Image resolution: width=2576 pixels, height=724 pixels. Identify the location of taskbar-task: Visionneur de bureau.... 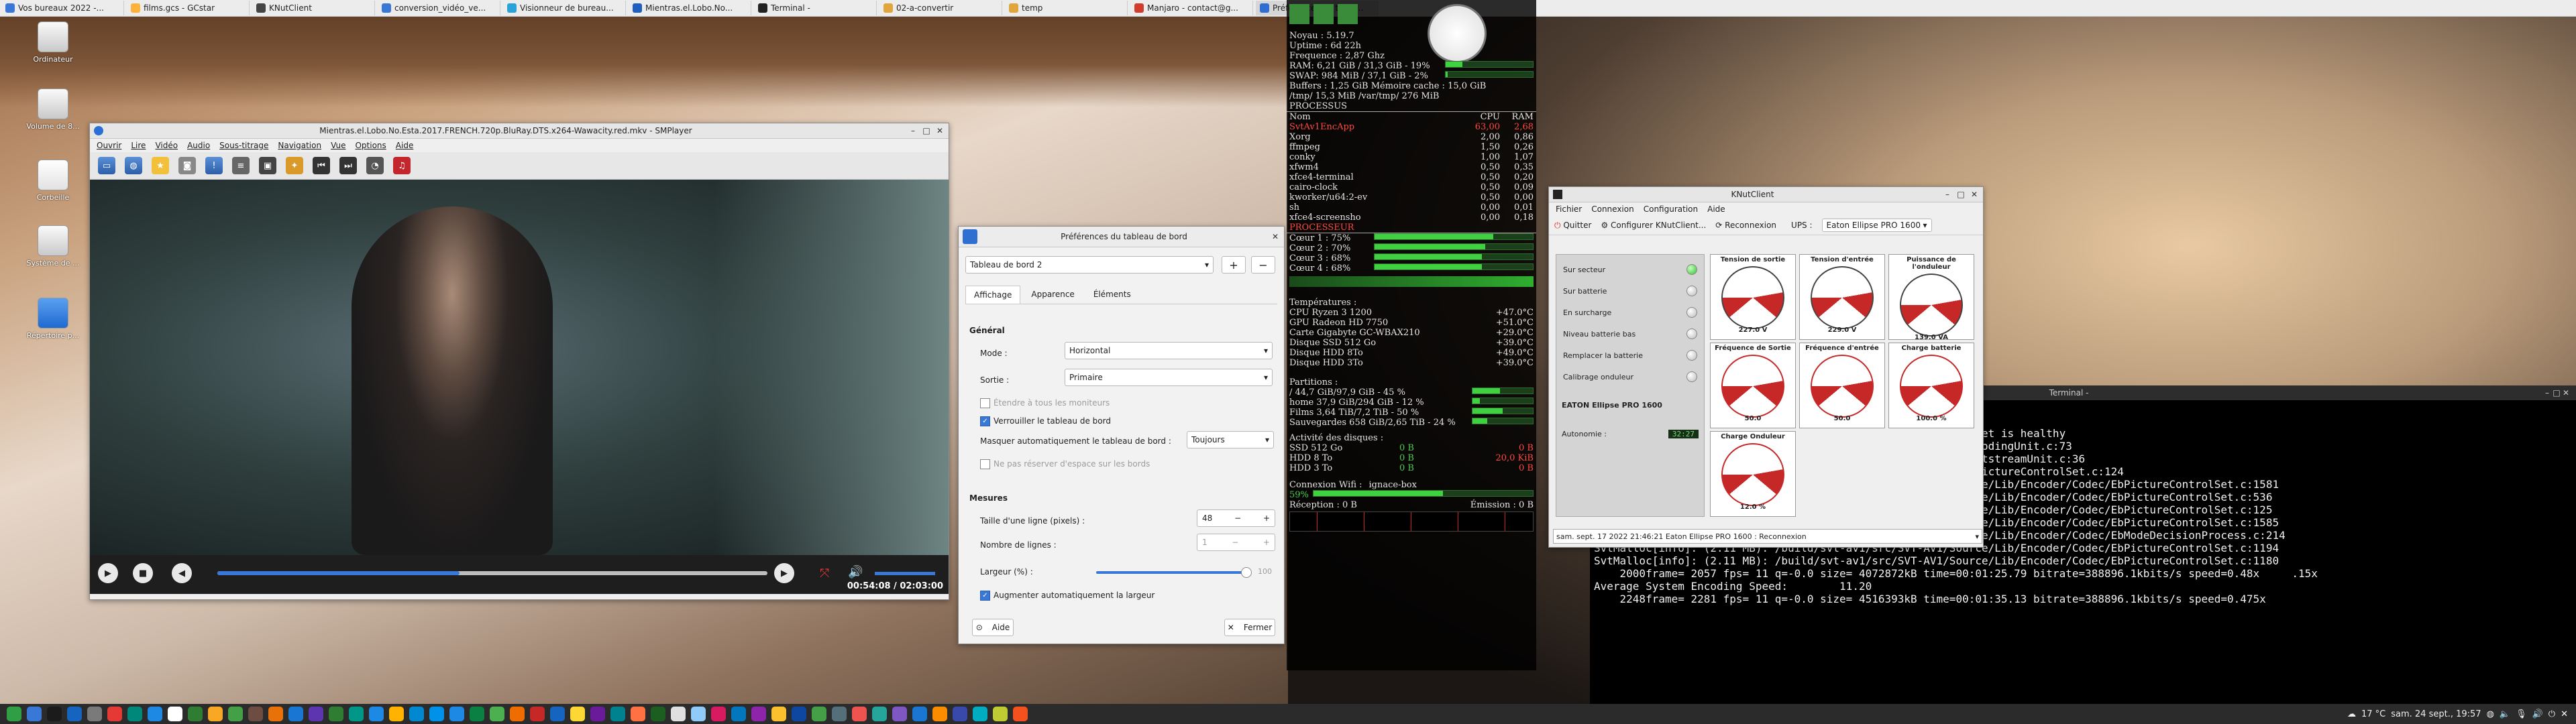
(564, 8).